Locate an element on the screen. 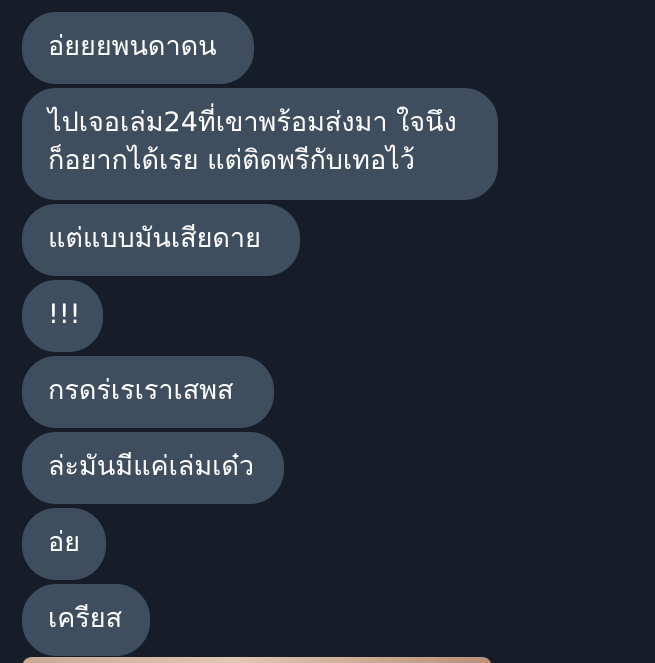 The height and width of the screenshot is (663, 655). message-text: กรดร่เรเราเสพส is located at coordinates (141, 390).